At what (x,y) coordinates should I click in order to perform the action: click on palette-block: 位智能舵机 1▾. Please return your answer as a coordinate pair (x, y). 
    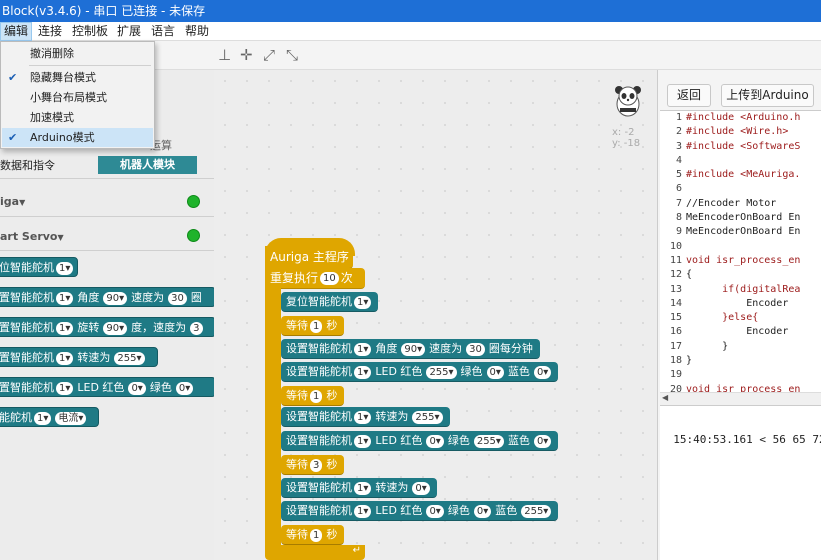
    Looking at the image, I should click on (39, 267).